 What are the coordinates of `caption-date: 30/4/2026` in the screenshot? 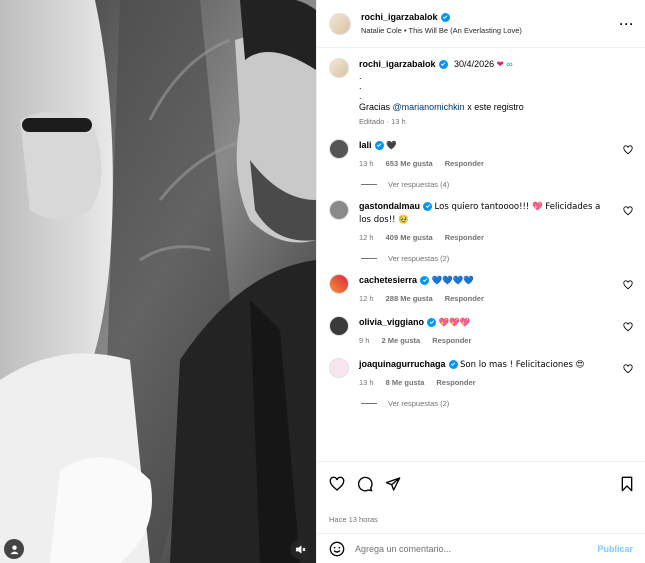 It's located at (474, 64).